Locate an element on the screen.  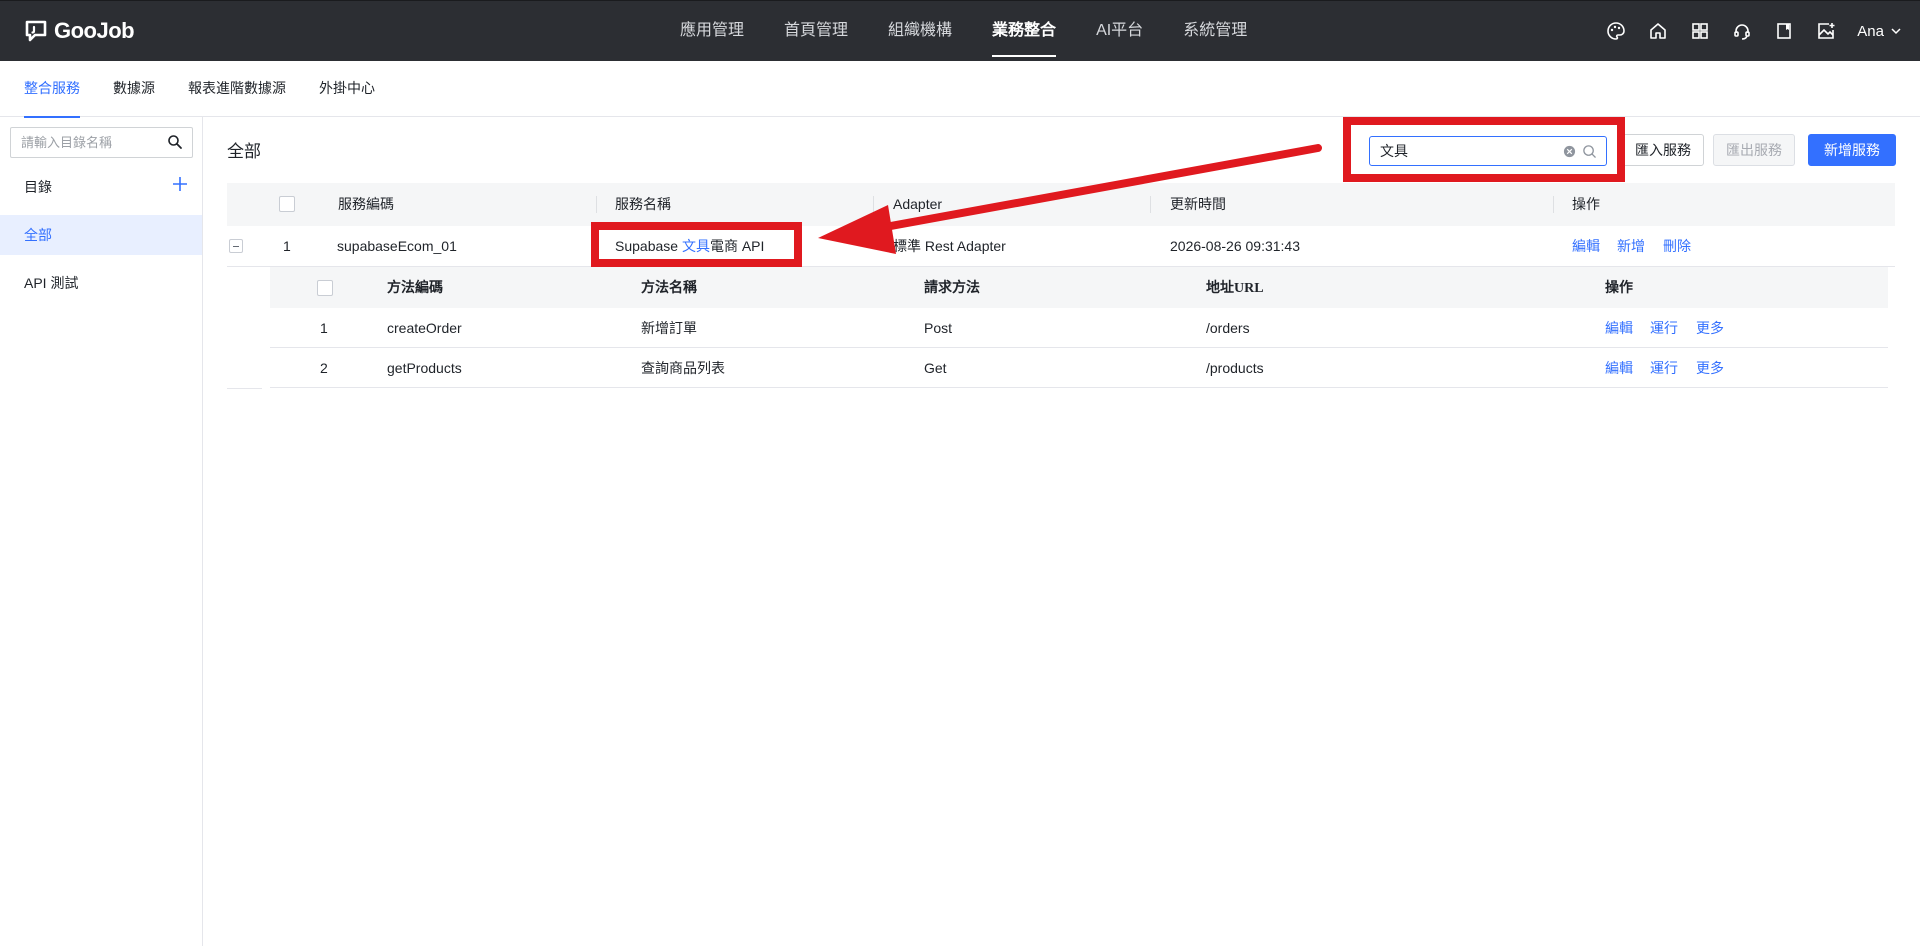
add-method-link: 新增 is located at coordinates (1631, 246).